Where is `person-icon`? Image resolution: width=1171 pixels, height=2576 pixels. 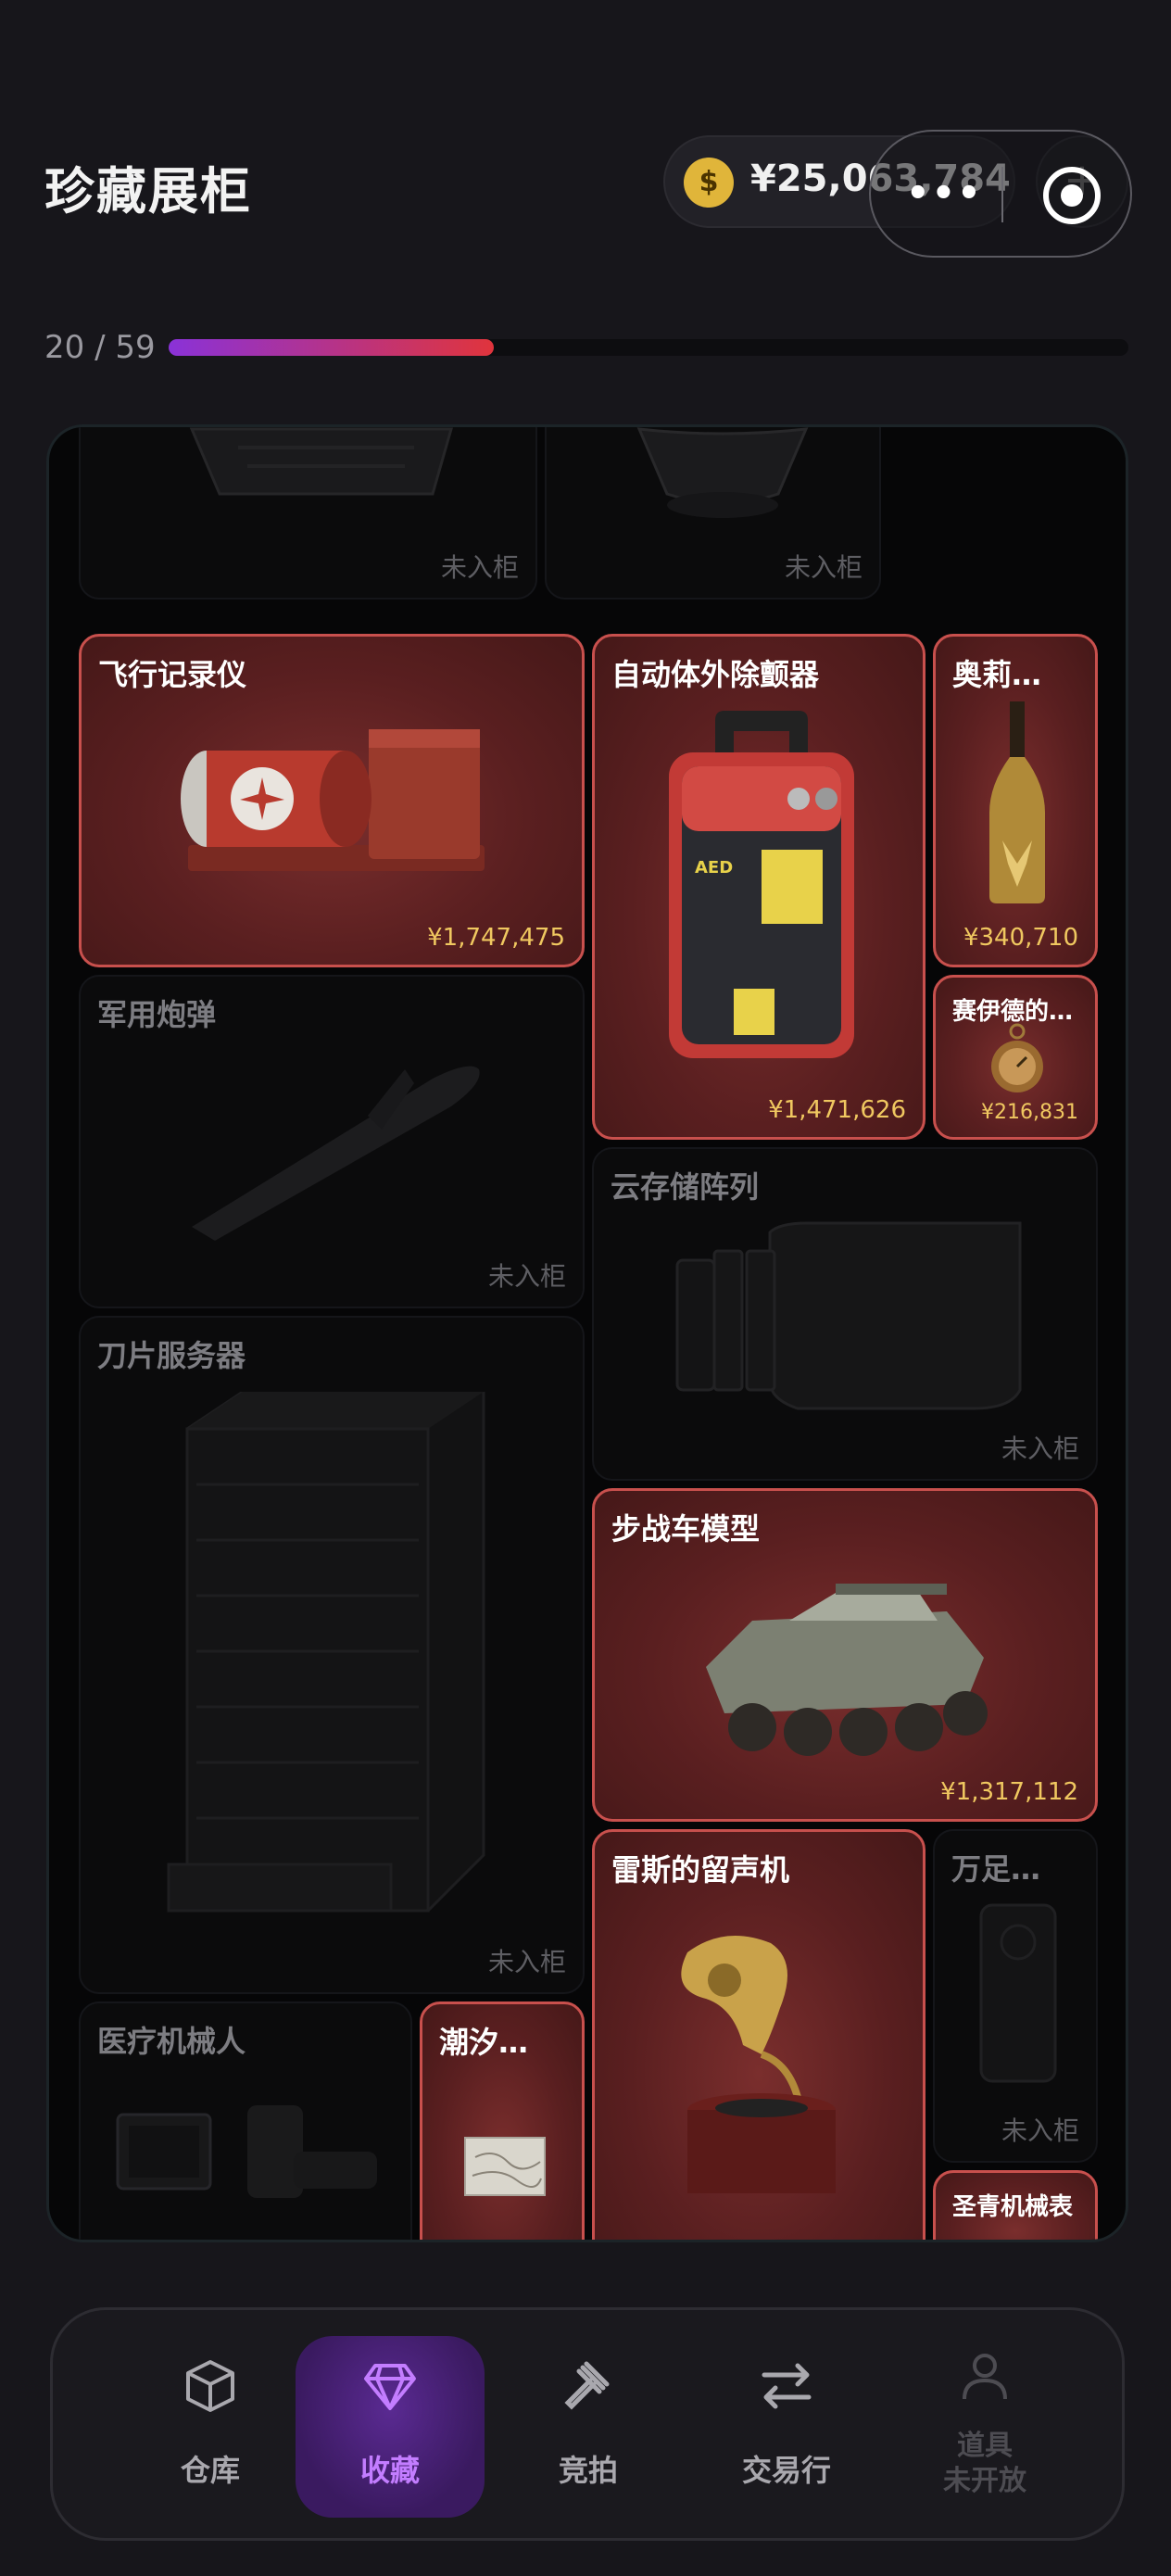 person-icon is located at coordinates (985, 2377).